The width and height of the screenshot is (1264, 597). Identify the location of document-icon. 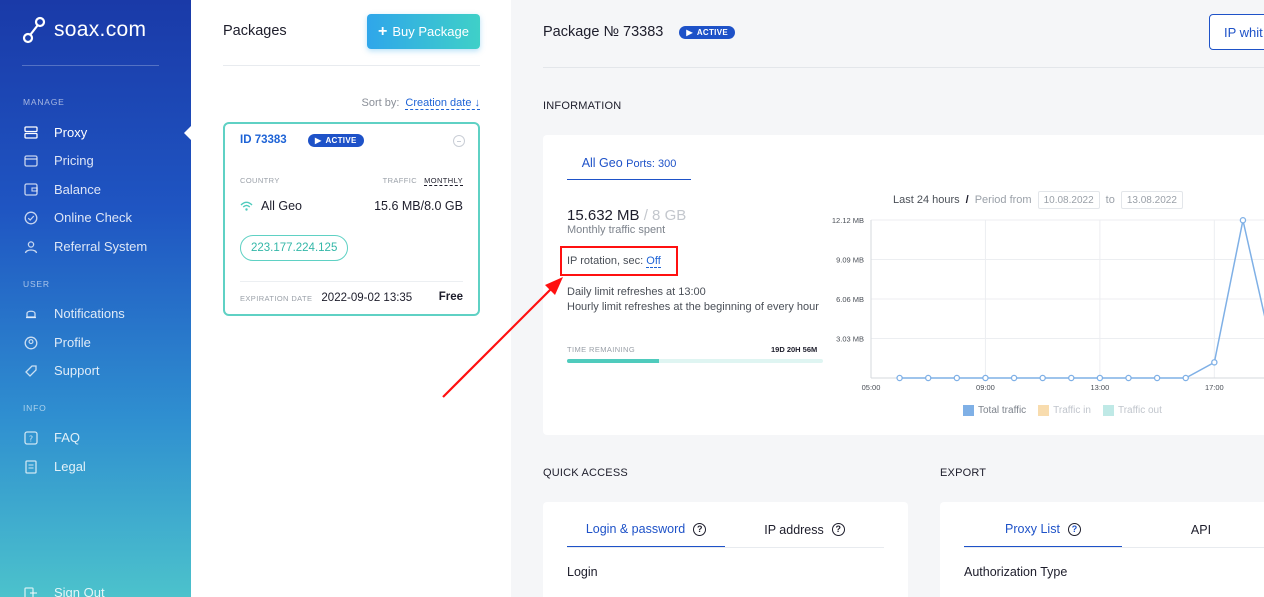
(30, 466).